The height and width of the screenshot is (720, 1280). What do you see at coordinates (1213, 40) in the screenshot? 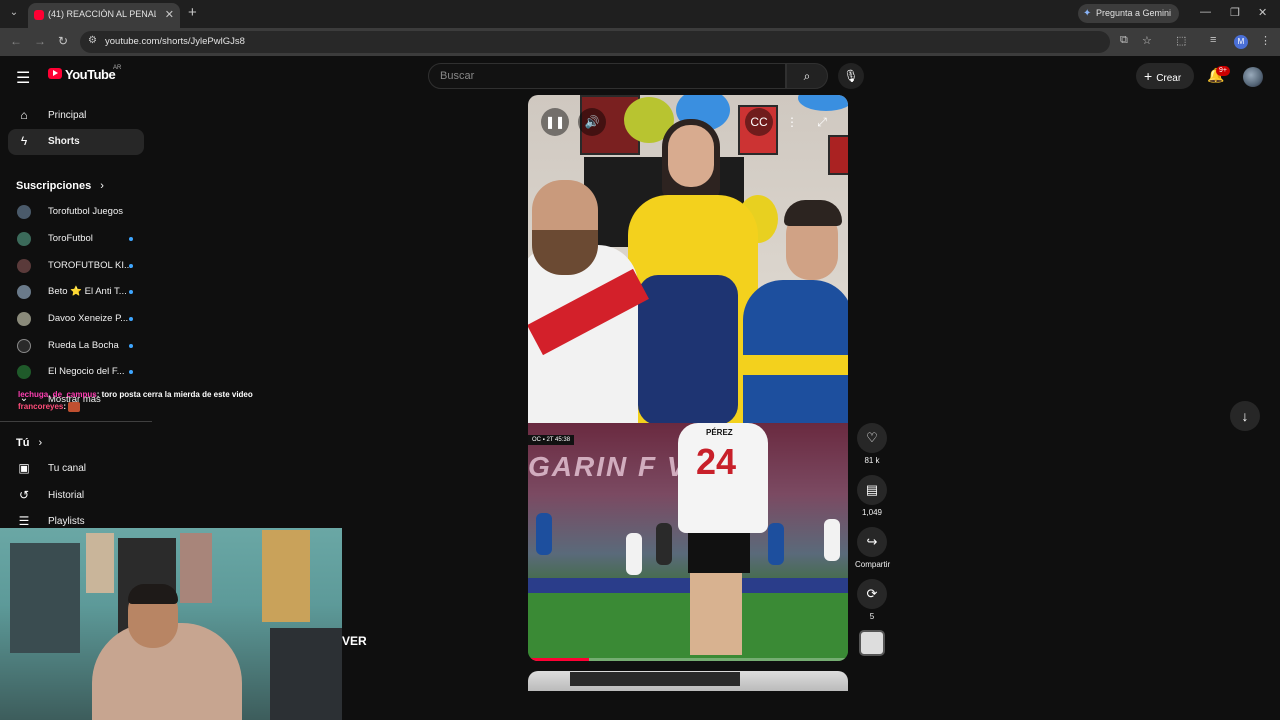
I see `media-controls-icon: ≡` at bounding box center [1213, 40].